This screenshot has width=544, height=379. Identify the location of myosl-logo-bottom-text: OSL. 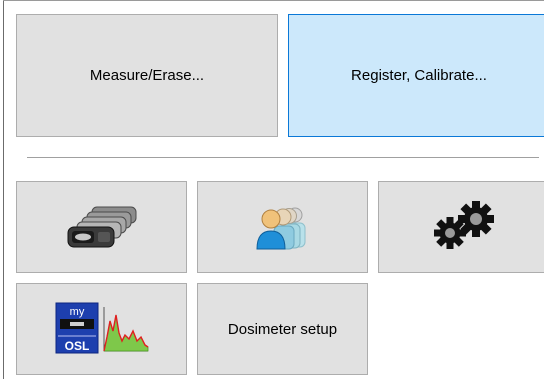
(76, 346).